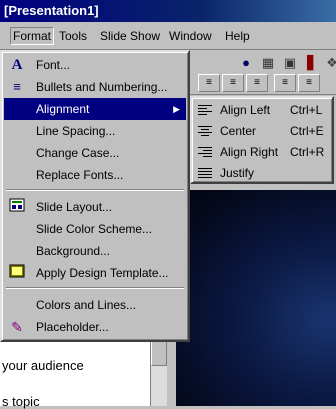 This screenshot has height=409, width=336. Describe the element at coordinates (17, 327) in the screenshot. I see `placeholder-icon: ✎` at that location.